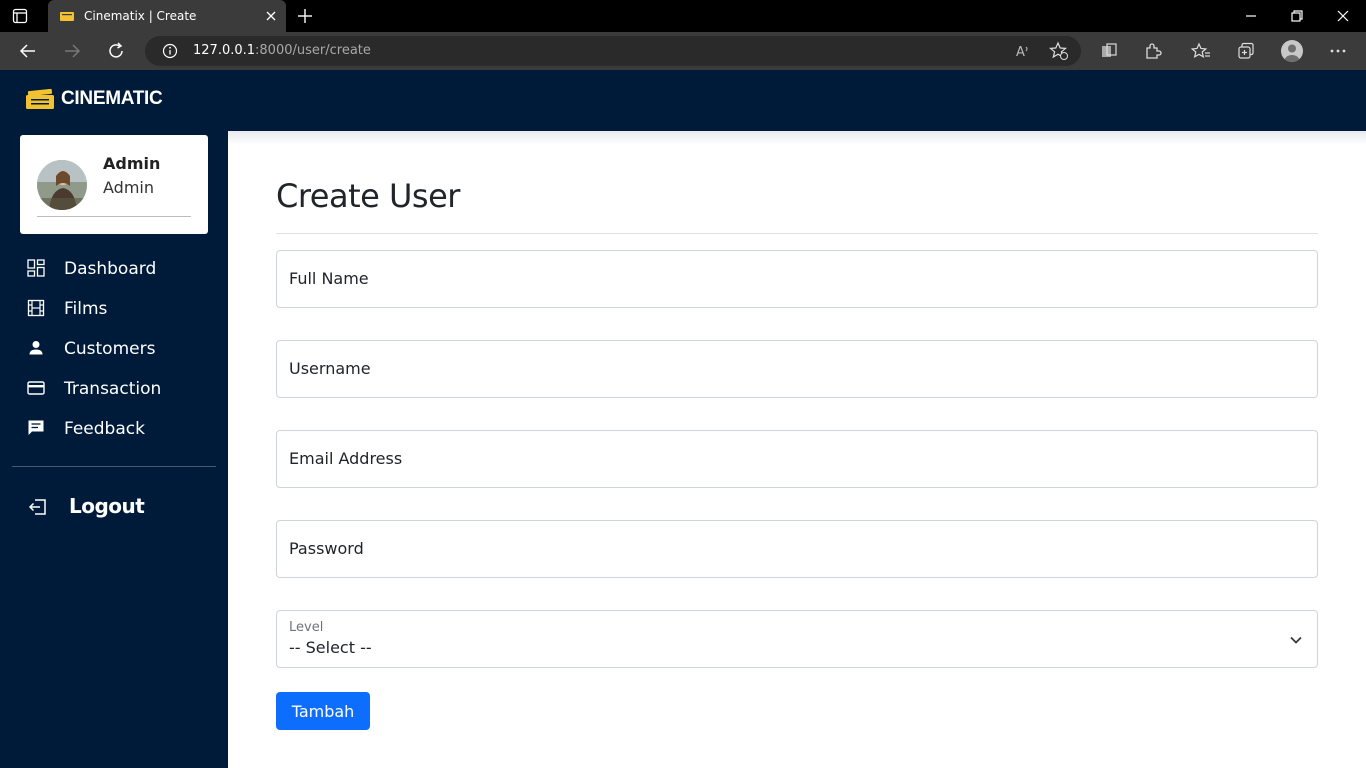 The height and width of the screenshot is (768, 1366). I want to click on ticket-logo-icon, so click(40, 99).